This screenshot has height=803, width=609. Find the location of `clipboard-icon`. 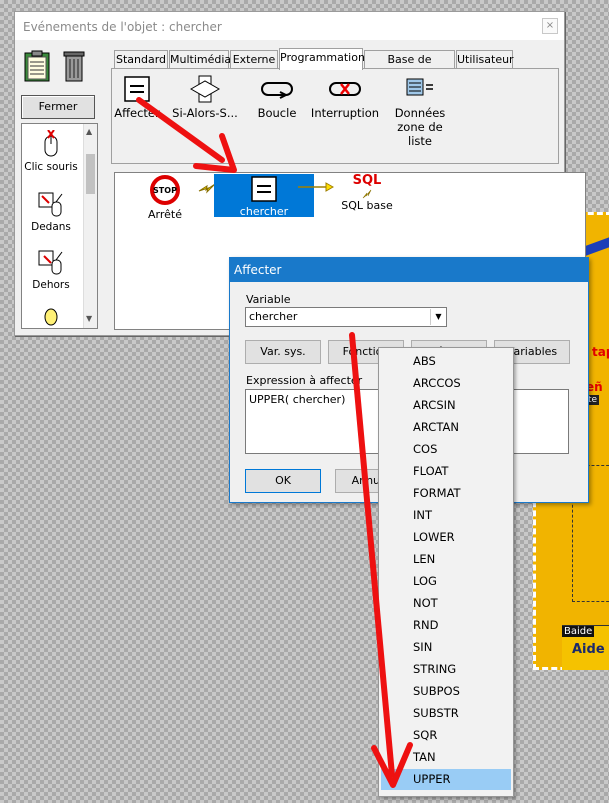

clipboard-icon is located at coordinates (37, 67).